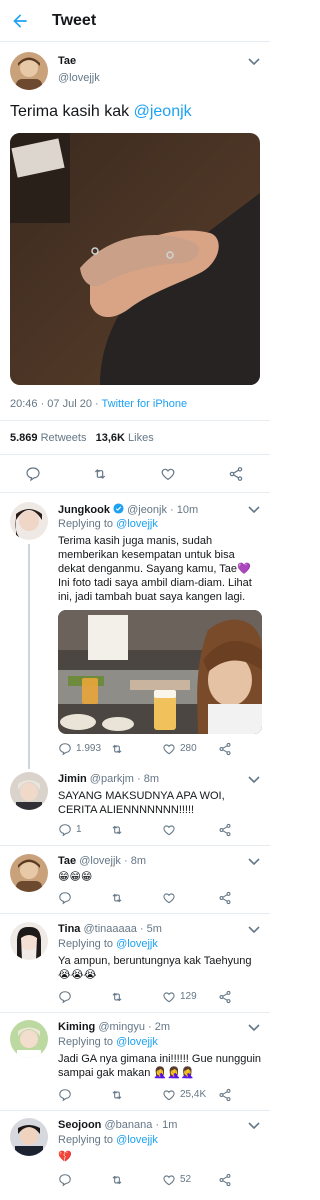 The width and height of the screenshot is (320, 1200). Describe the element at coordinates (188, 996) in the screenshot. I see `like-count: 129` at that location.